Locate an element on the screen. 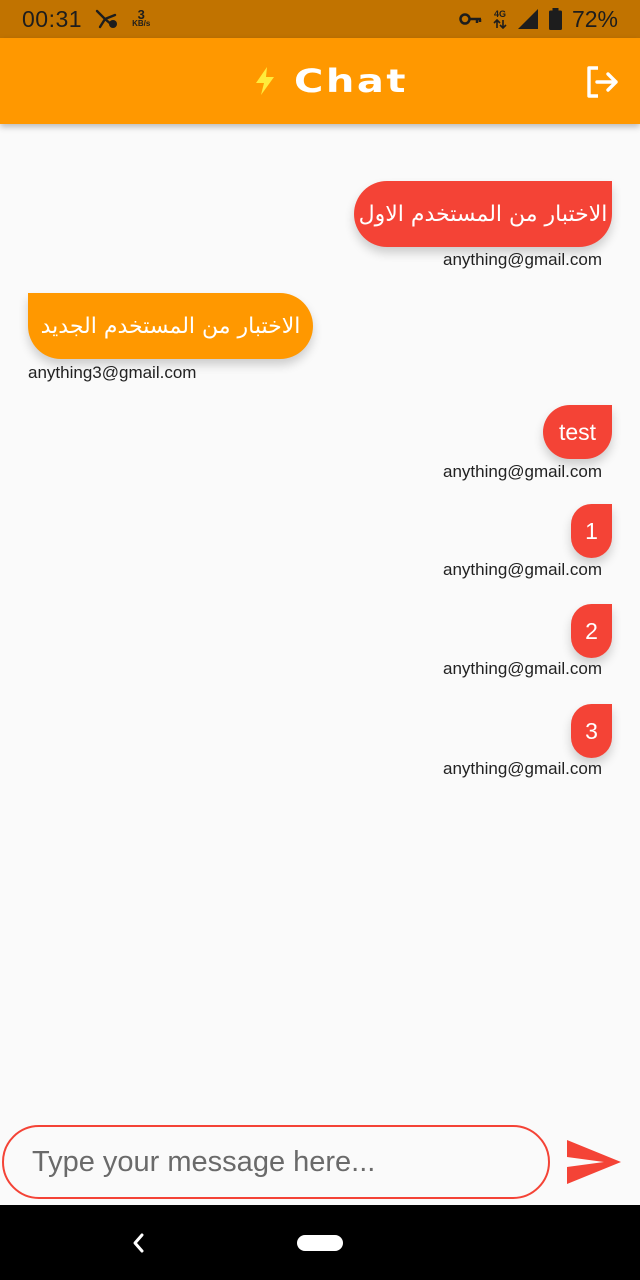 Image resolution: width=640 pixels, height=1280 pixels. message-text: test is located at coordinates (577, 431).